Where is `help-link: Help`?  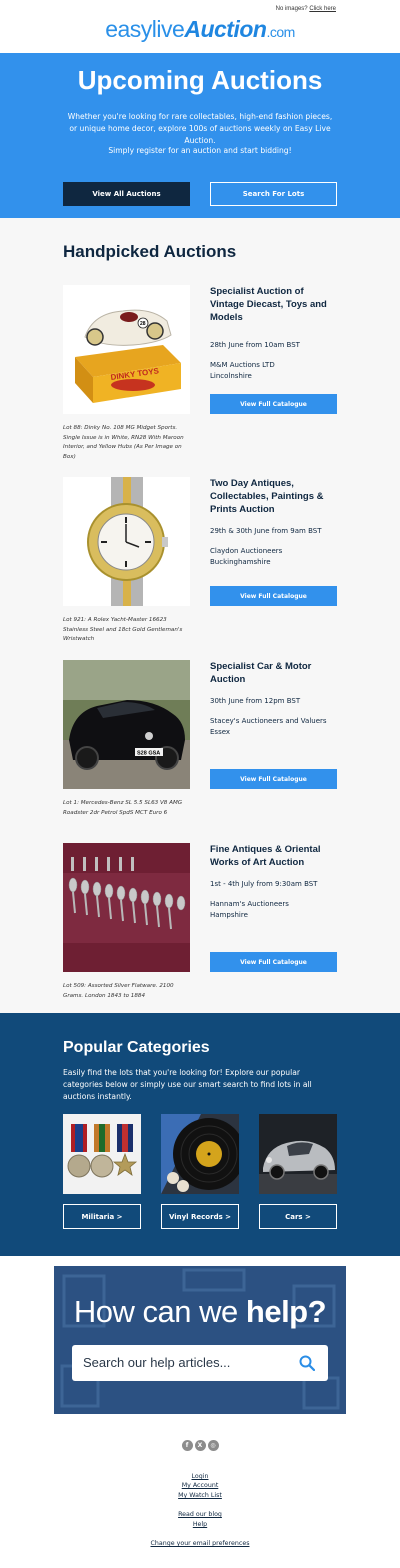
help-link: Help is located at coordinates (200, 1524).